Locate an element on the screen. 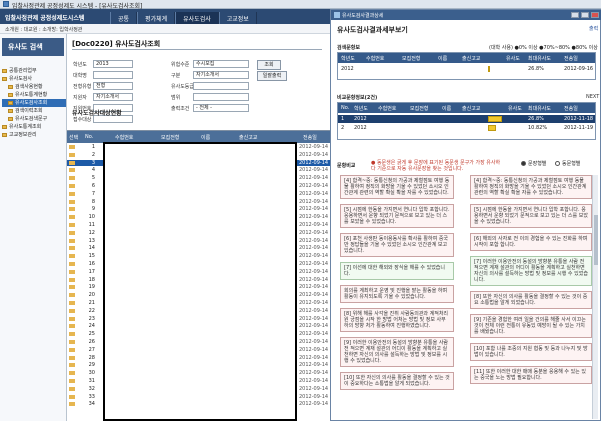 The image size is (601, 421). col-name: 이름 is located at coordinates (205, 137).